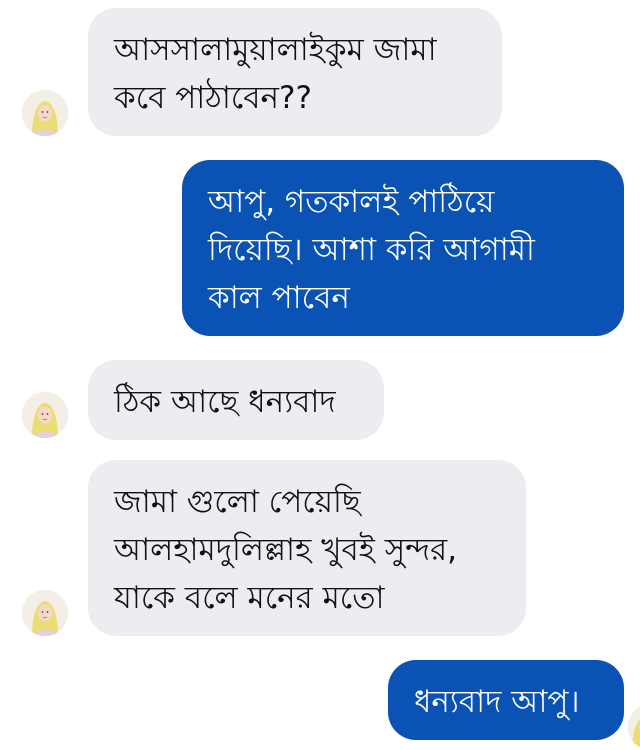  What do you see at coordinates (506, 700) in the screenshot?
I see `message-bubble-outgoing: ধন্যবাদ আপু।` at bounding box center [506, 700].